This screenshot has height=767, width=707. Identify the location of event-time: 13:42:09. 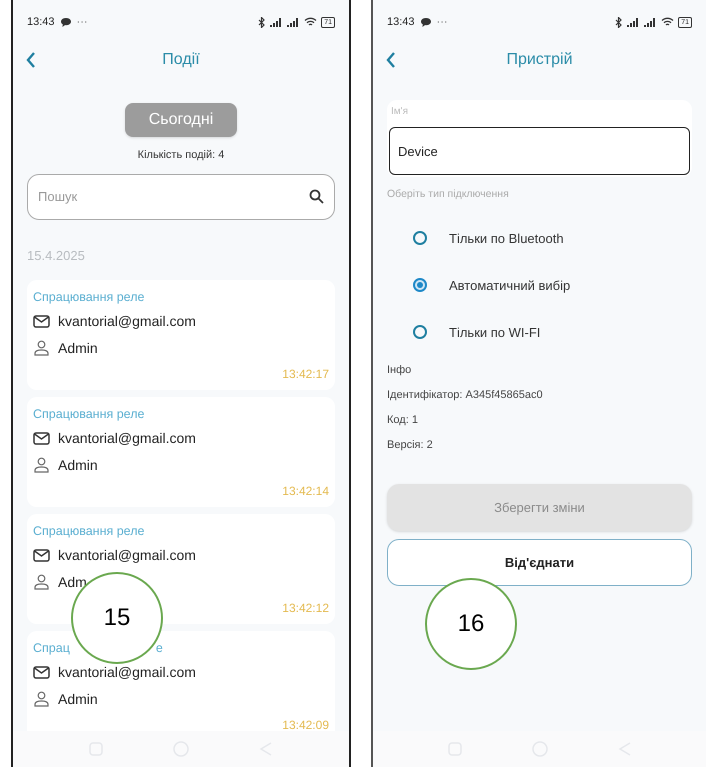
(305, 725).